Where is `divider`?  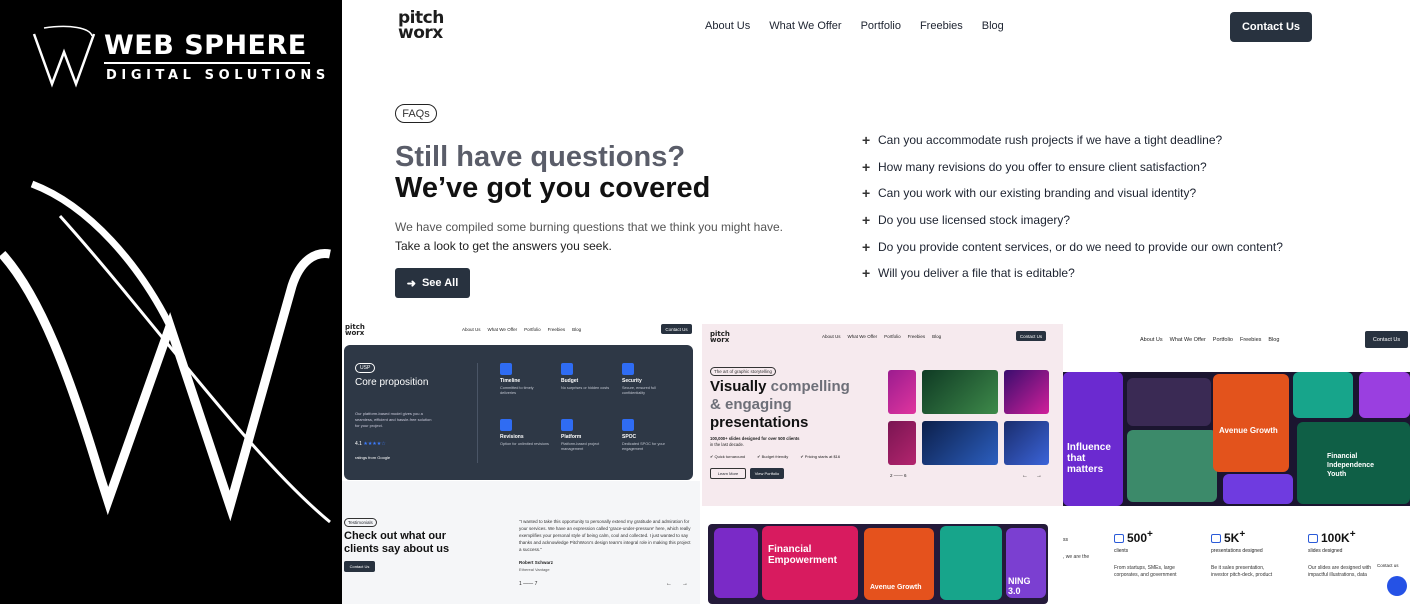 divider is located at coordinates (477, 413).